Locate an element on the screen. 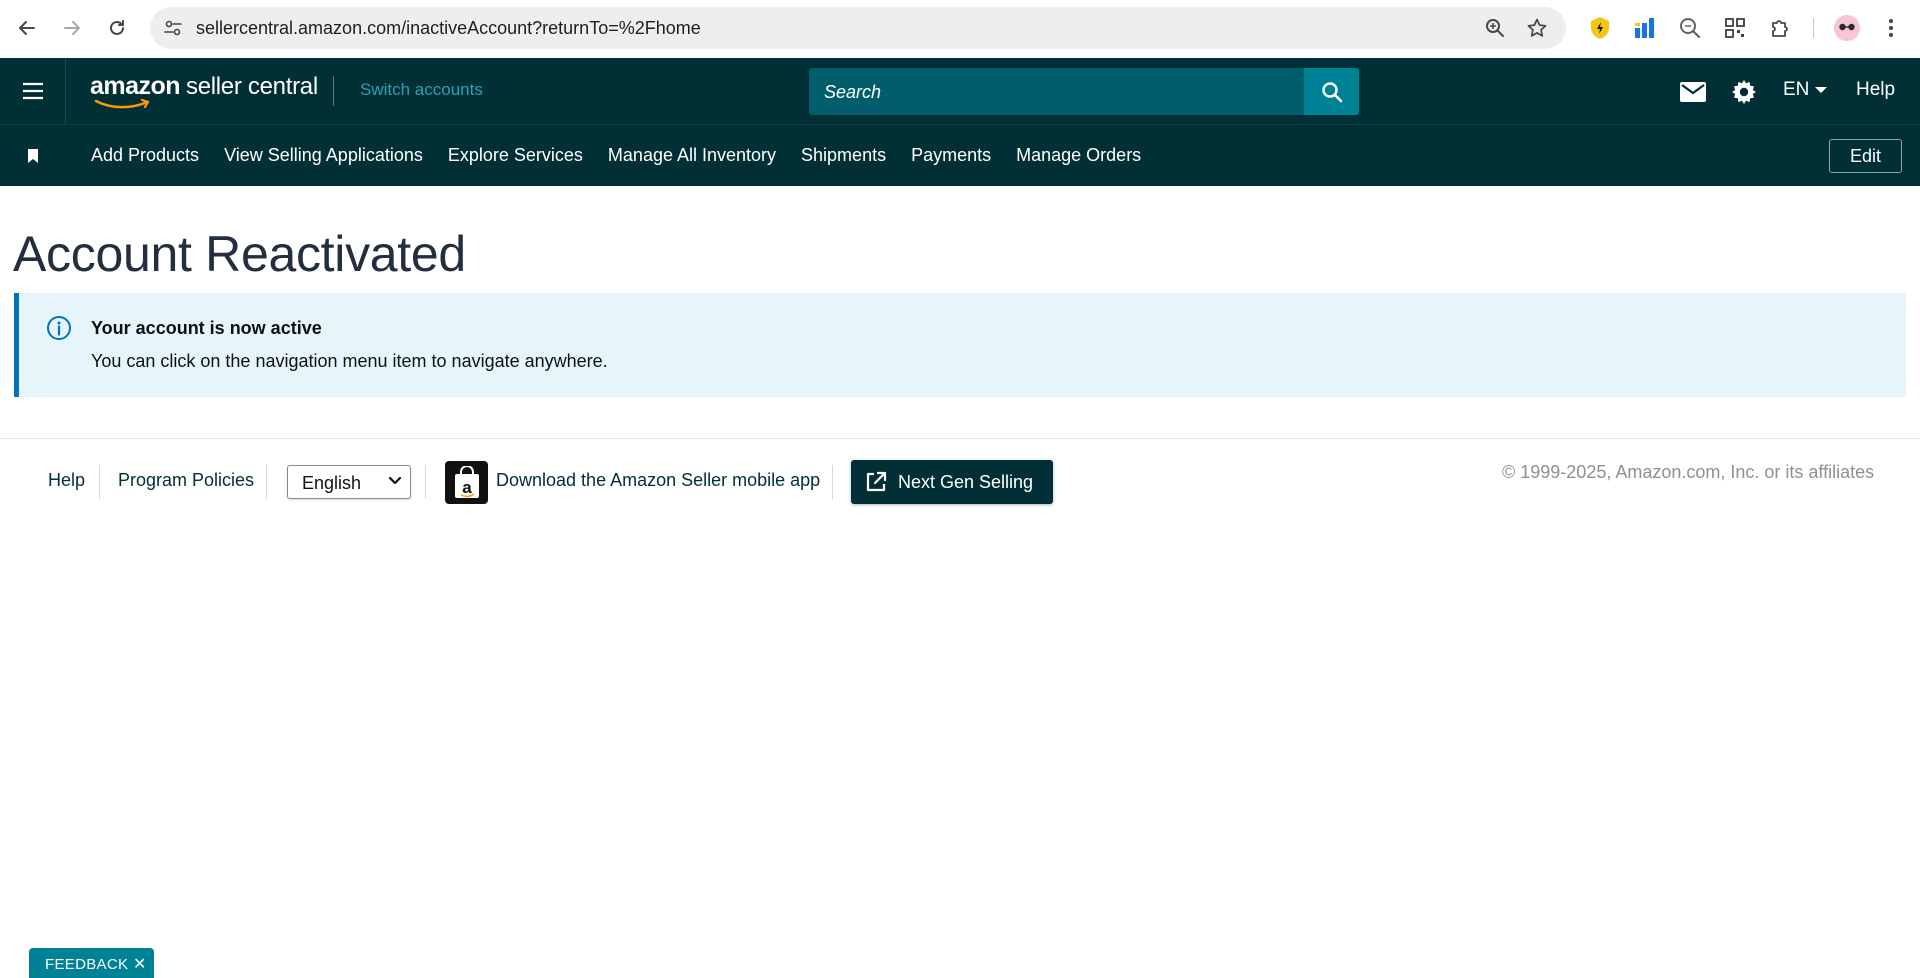 This screenshot has width=1920, height=978. footer-help-link: Help is located at coordinates (66, 480).